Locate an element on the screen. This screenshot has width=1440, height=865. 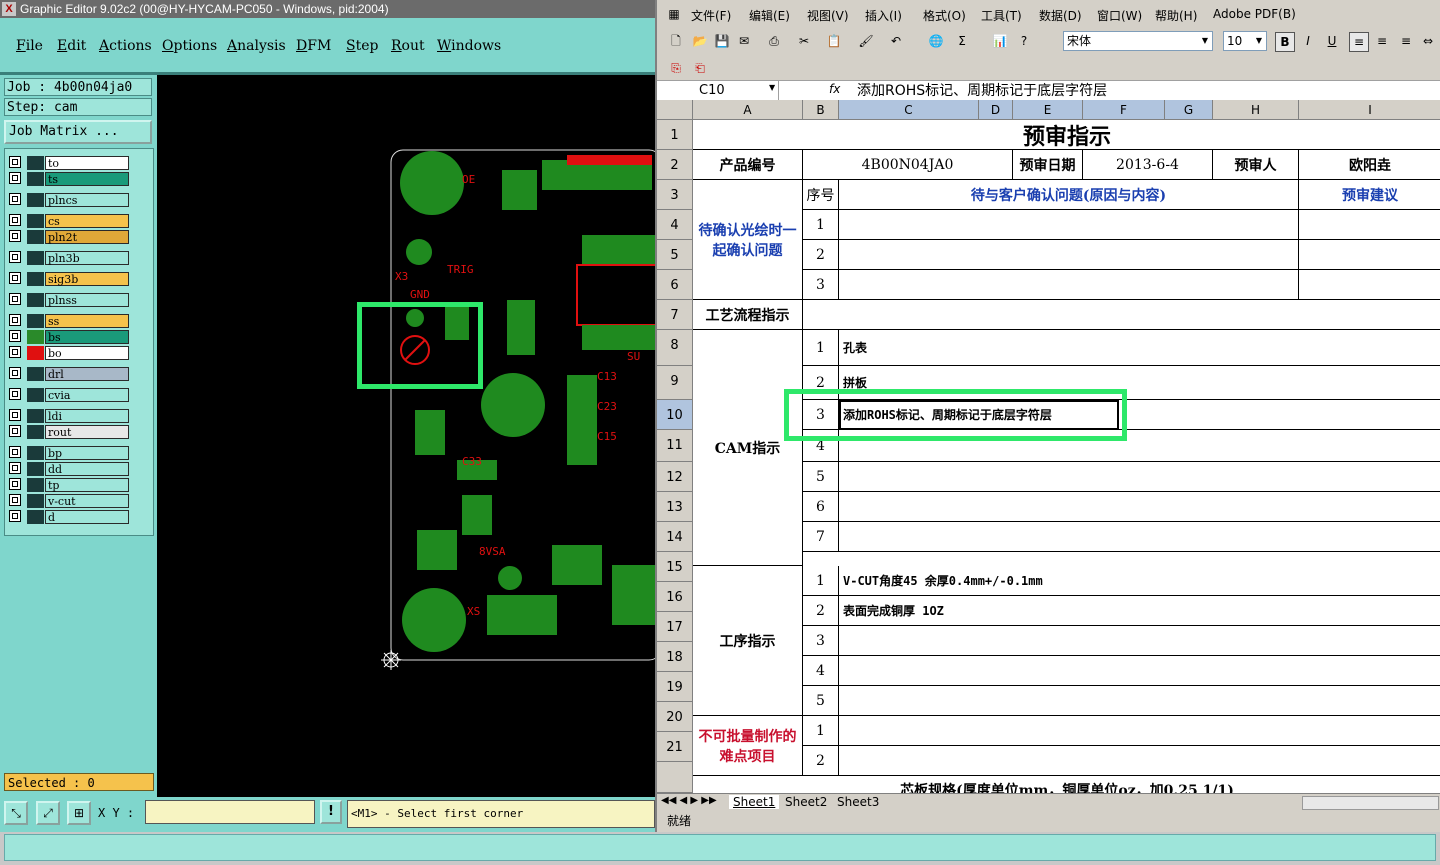
pending-label-cell: 待确认光绘时一起确认问题 is located at coordinates (748, 240).